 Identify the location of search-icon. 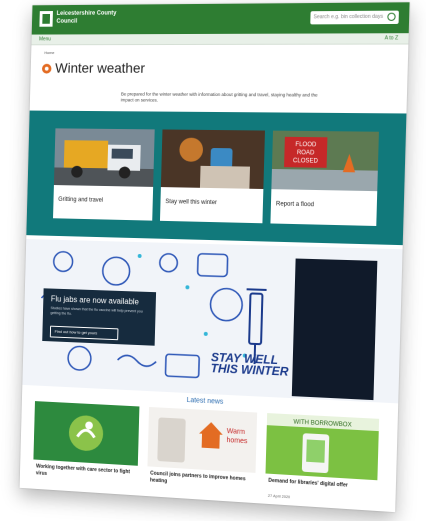
(391, 17).